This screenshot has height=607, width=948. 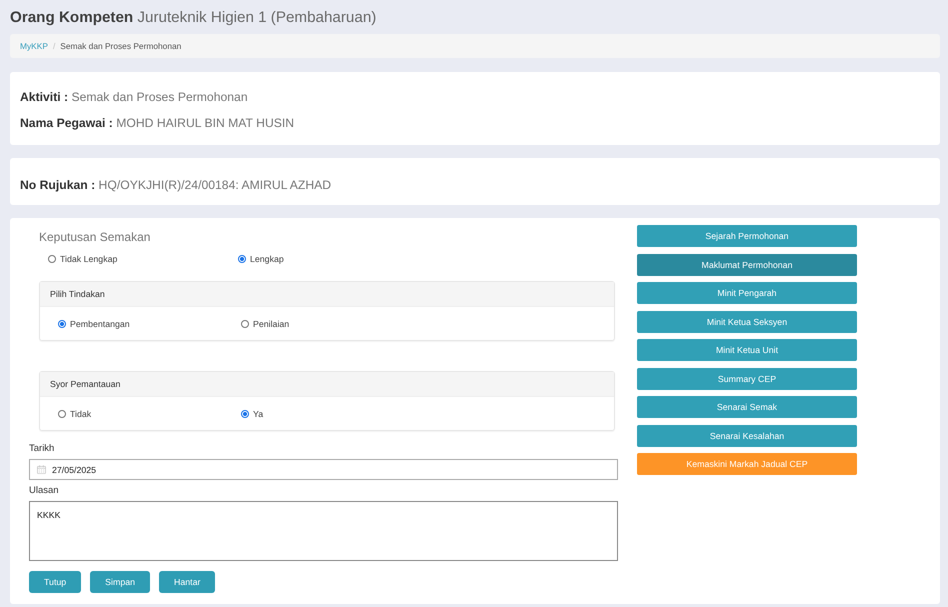 What do you see at coordinates (187, 582) in the screenshot?
I see `action-button: Hantar` at bounding box center [187, 582].